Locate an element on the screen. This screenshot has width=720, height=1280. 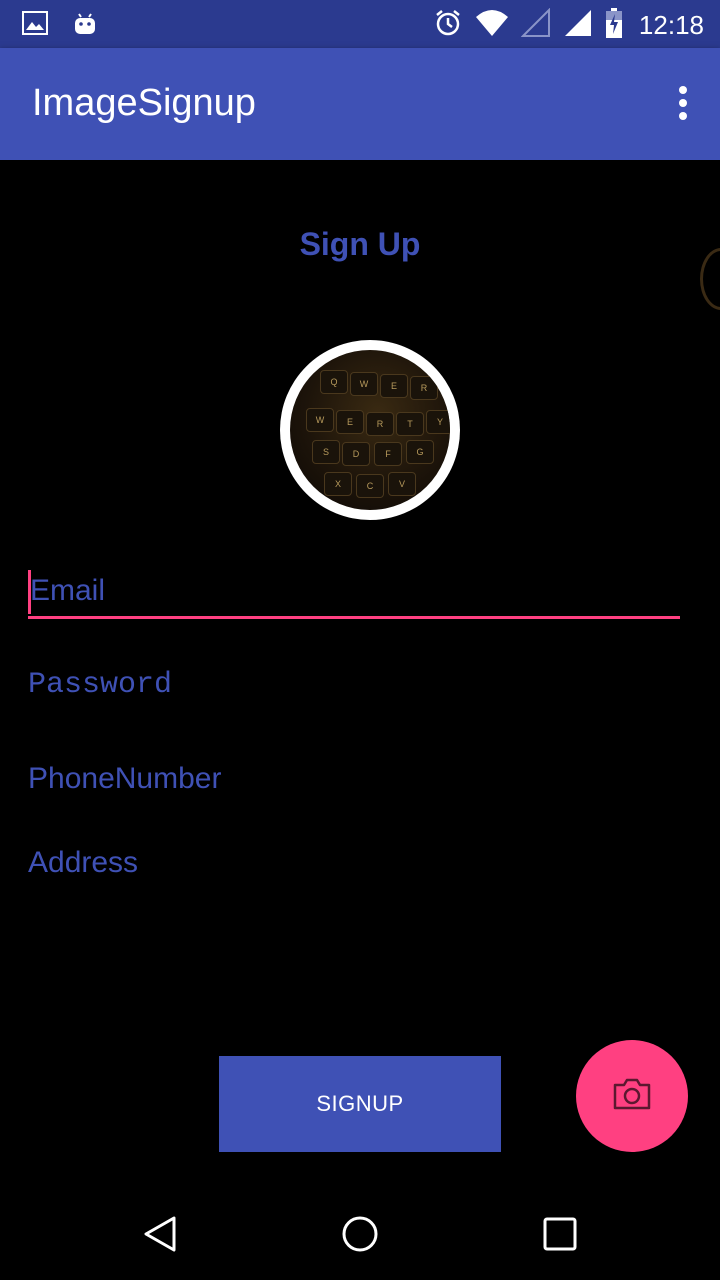
home-icon is located at coordinates (360, 1234).